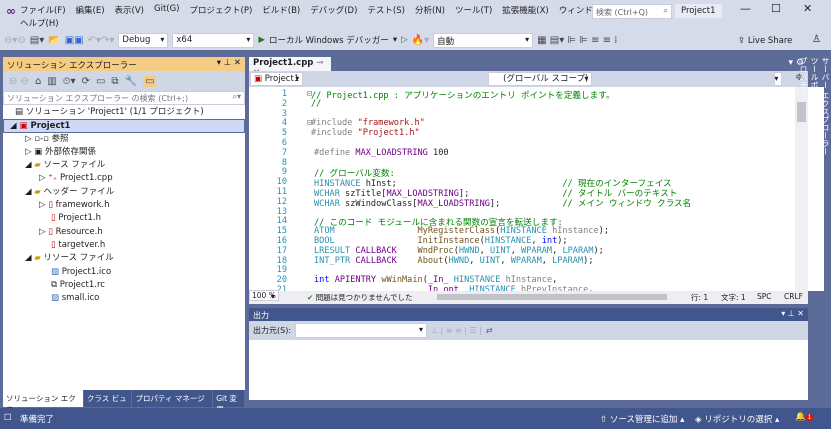  I want to click on tree-item-project: ◢ ▣ Project1, so click(124, 126).